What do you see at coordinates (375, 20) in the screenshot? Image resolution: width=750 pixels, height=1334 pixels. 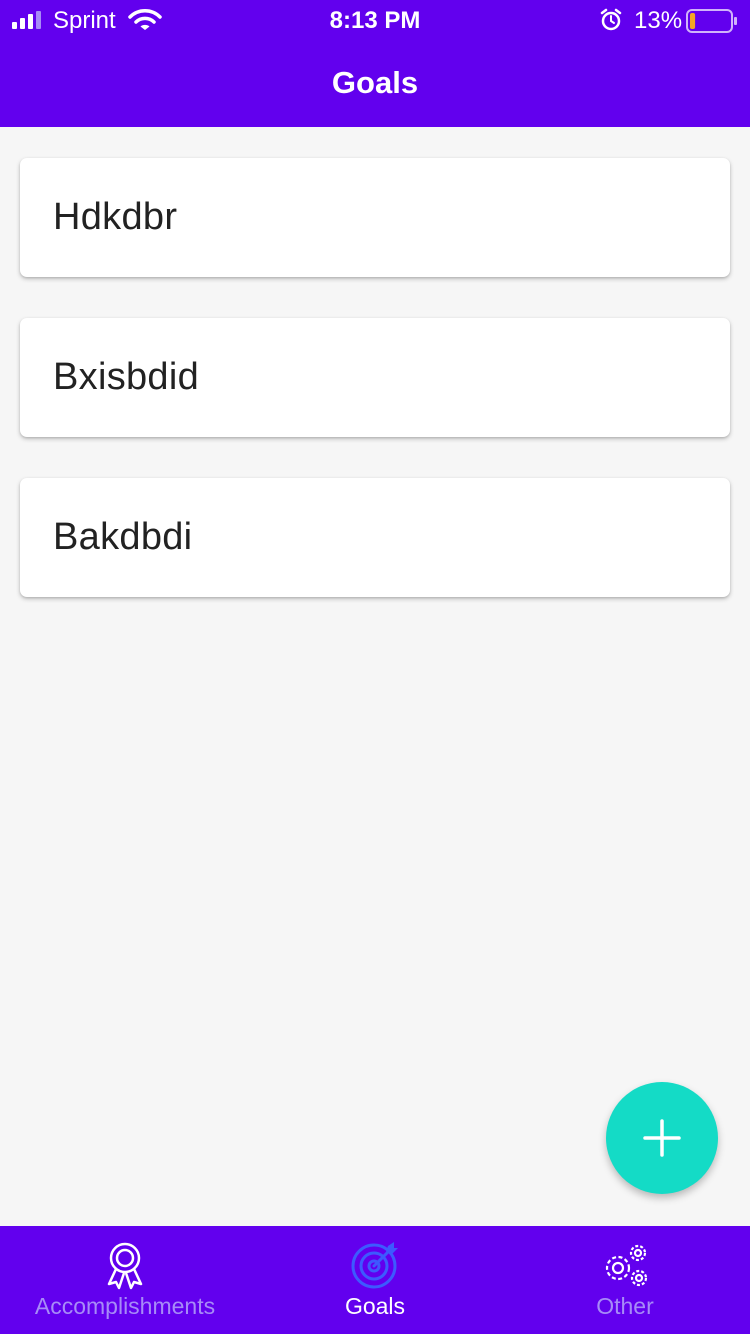 I see `status-bar: Sprint 8:13 PM 13%` at bounding box center [375, 20].